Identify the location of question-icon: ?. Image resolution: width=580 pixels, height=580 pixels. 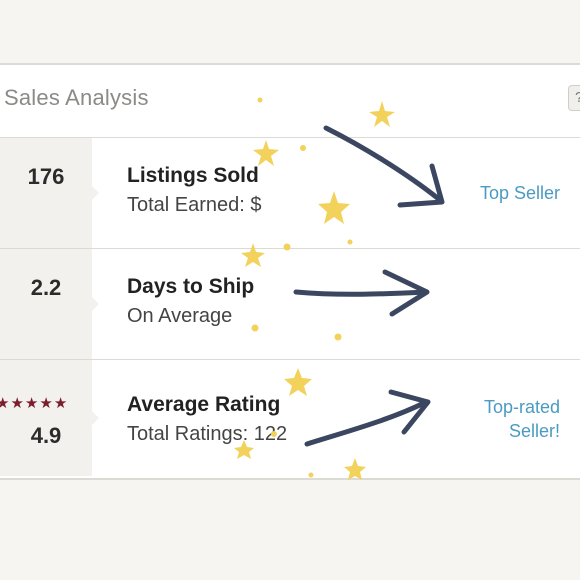
(577, 97).